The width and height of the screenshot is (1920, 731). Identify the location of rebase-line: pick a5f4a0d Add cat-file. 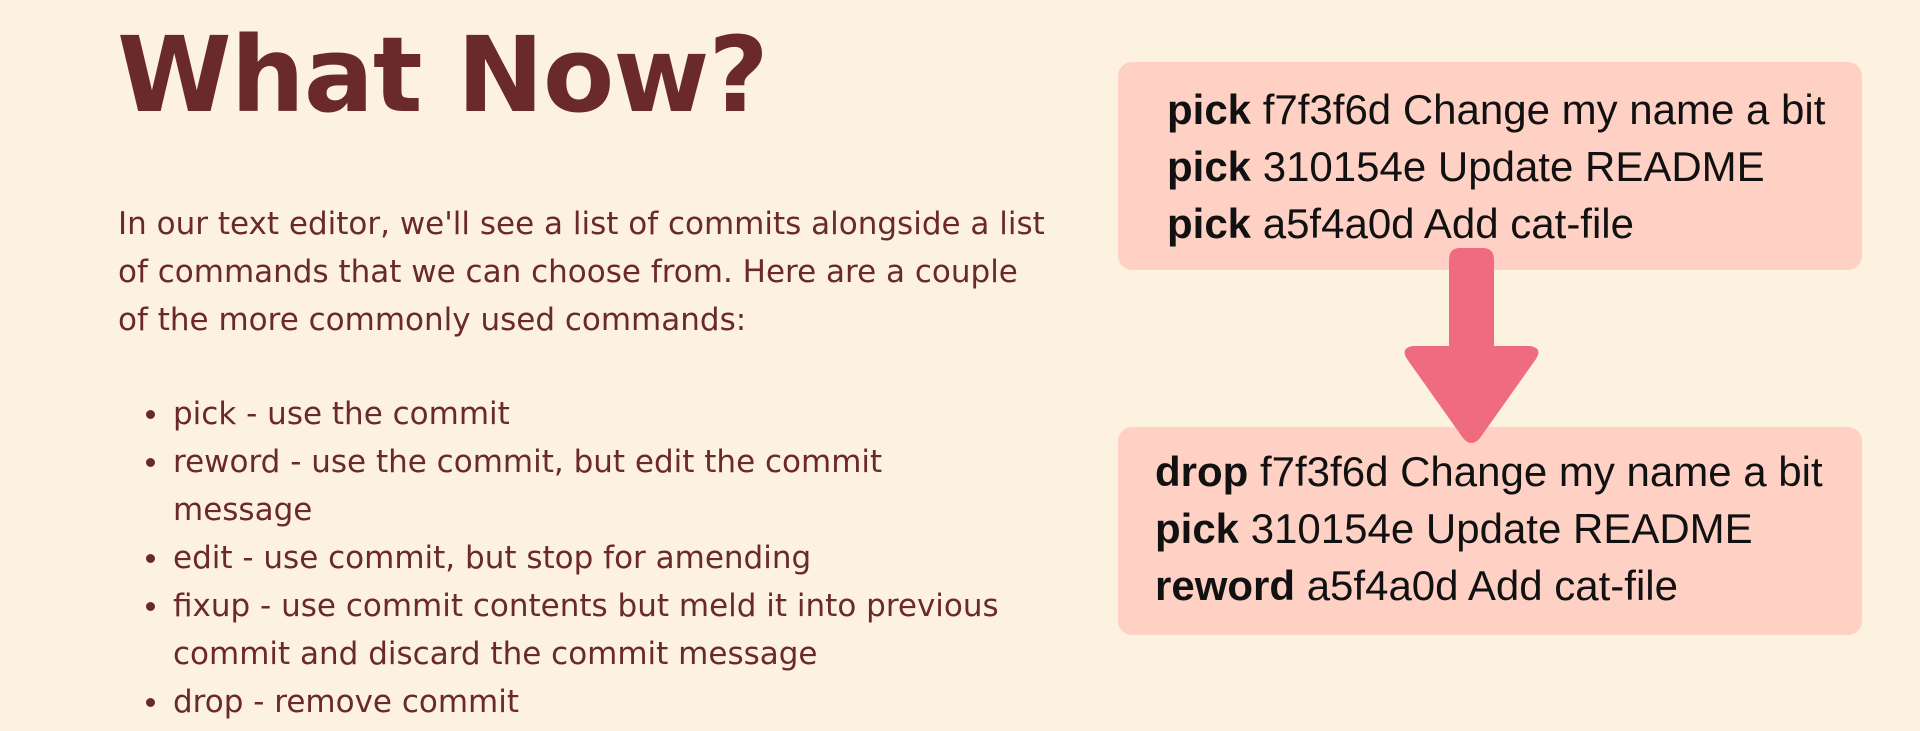
(1514, 223).